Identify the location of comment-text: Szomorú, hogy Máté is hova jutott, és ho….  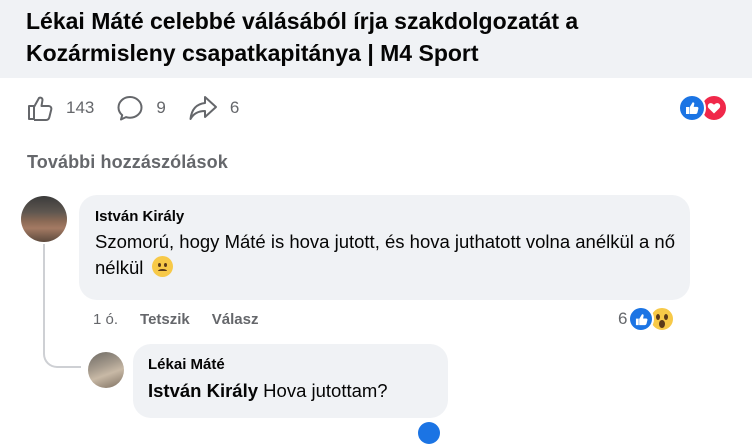
(392, 255).